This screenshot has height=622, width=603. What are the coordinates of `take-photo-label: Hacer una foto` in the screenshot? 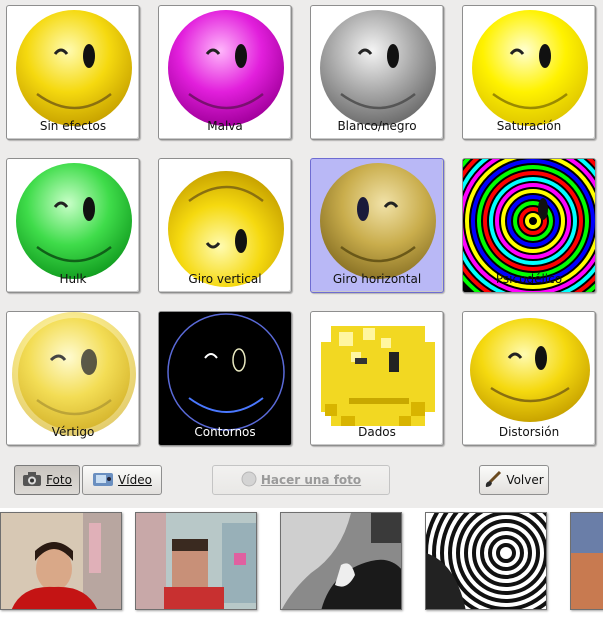 It's located at (311, 480).